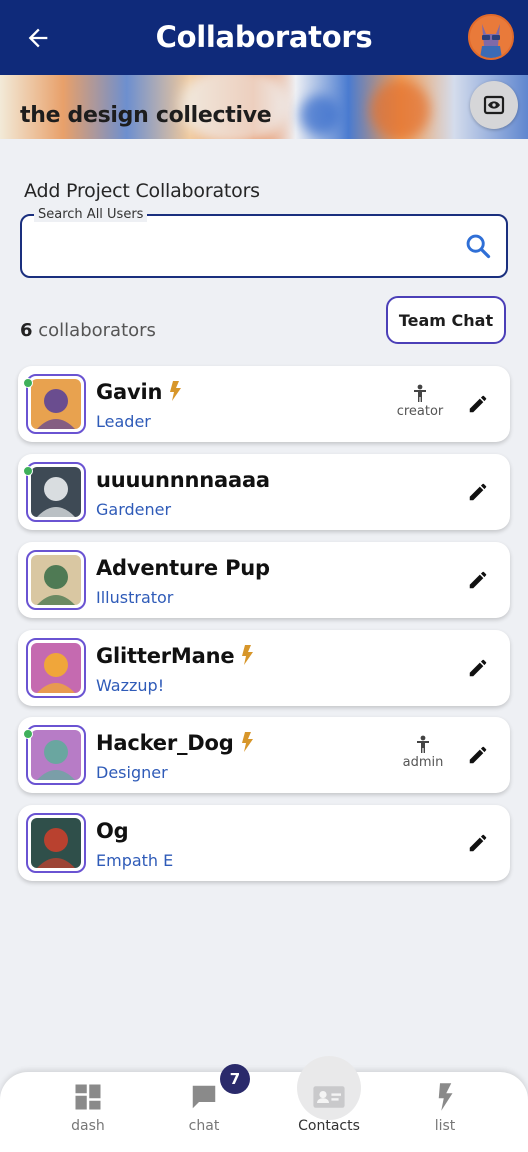 The width and height of the screenshot is (528, 1152). I want to click on dashboard-grid-icon, so click(88, 1097).